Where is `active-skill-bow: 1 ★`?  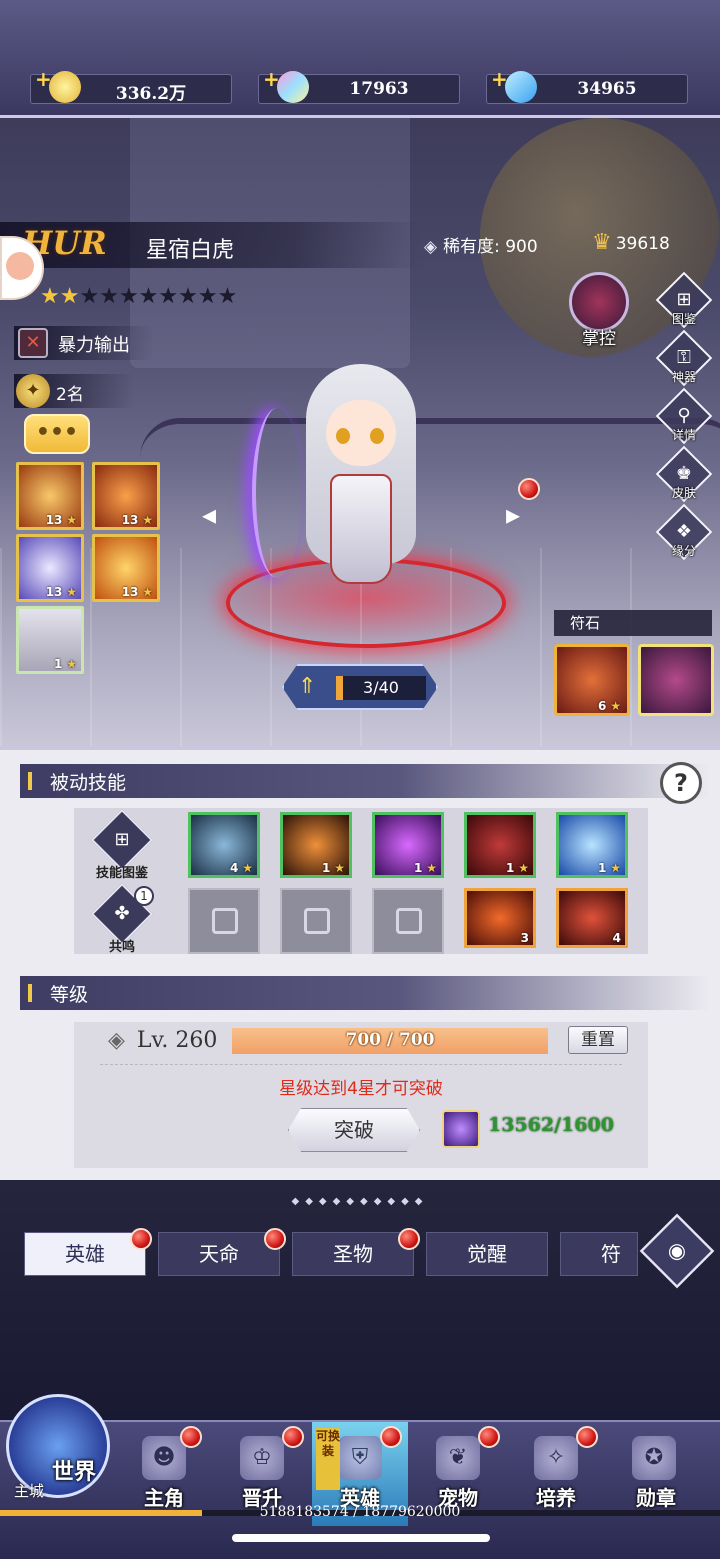
active-skill-bow: 1 ★ is located at coordinates (50, 640).